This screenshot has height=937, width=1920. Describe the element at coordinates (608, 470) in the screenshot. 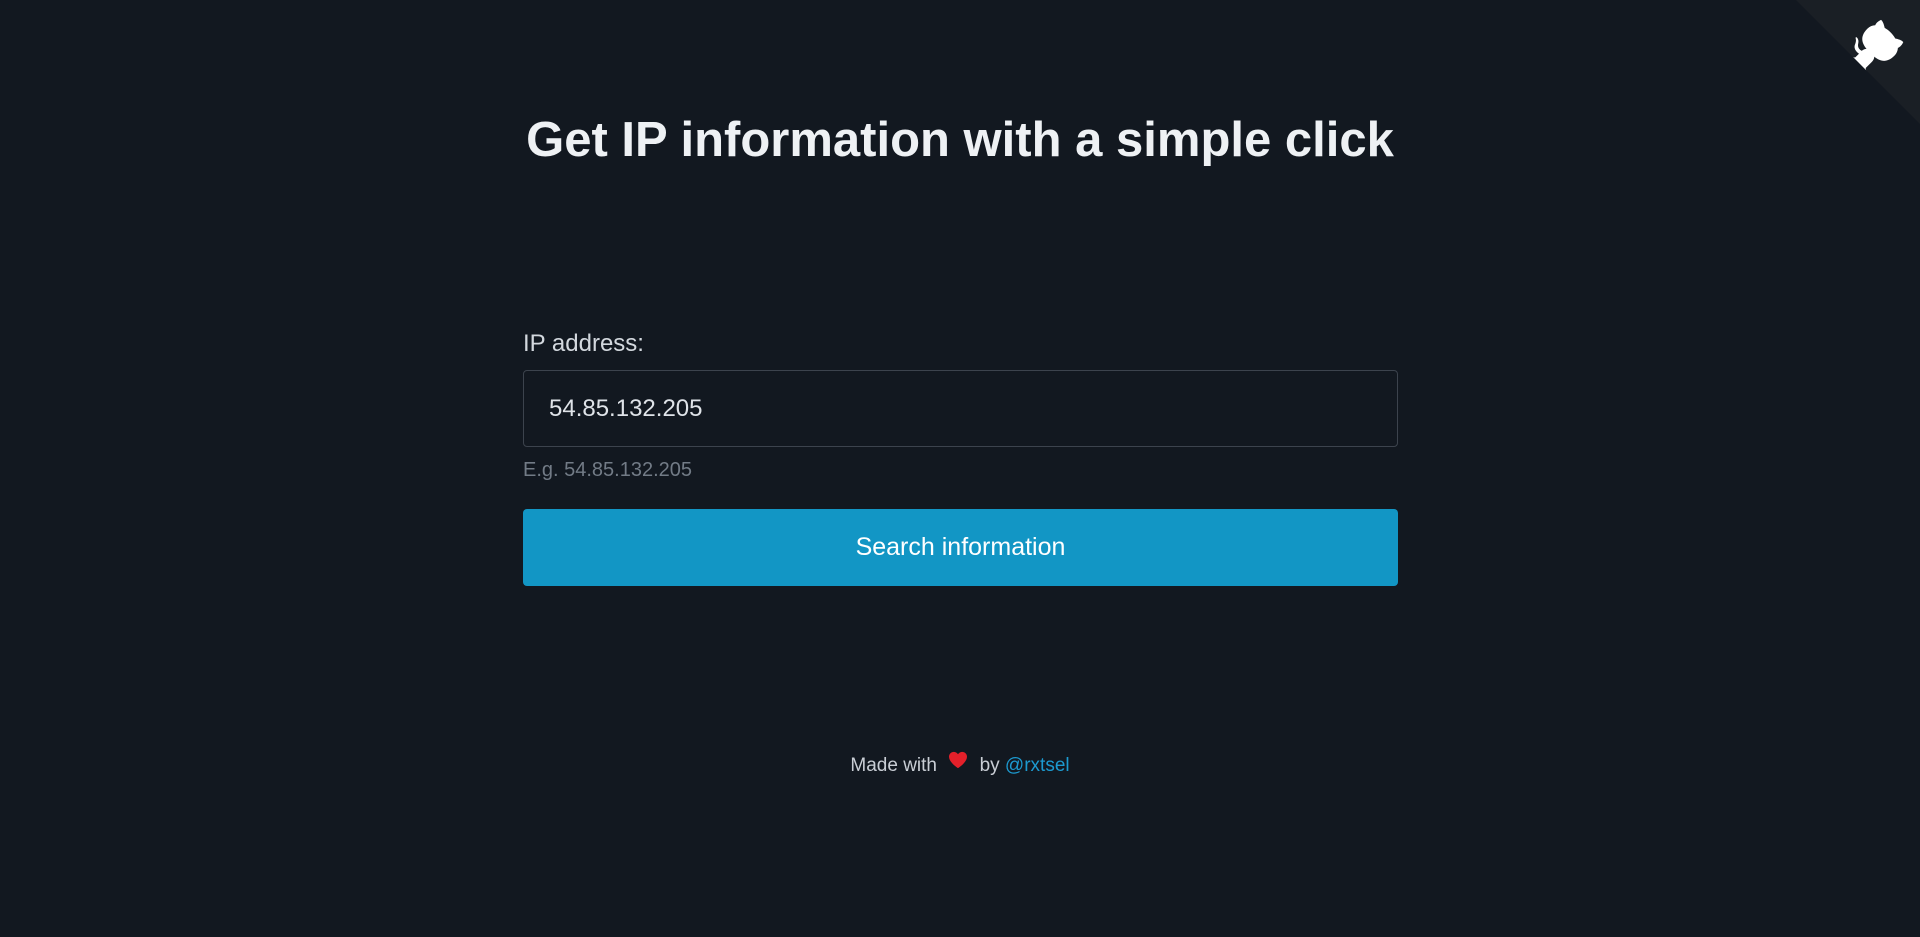

I see `ip-address-hint: E.g. 54.85.132.205` at that location.